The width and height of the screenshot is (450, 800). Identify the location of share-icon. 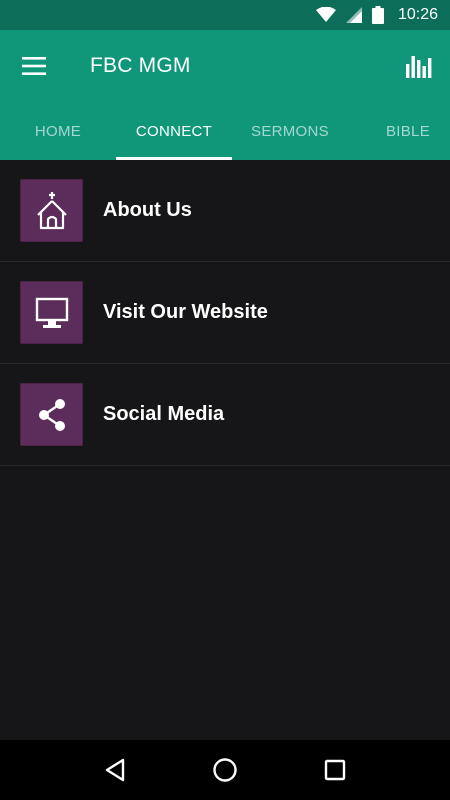
(51, 414).